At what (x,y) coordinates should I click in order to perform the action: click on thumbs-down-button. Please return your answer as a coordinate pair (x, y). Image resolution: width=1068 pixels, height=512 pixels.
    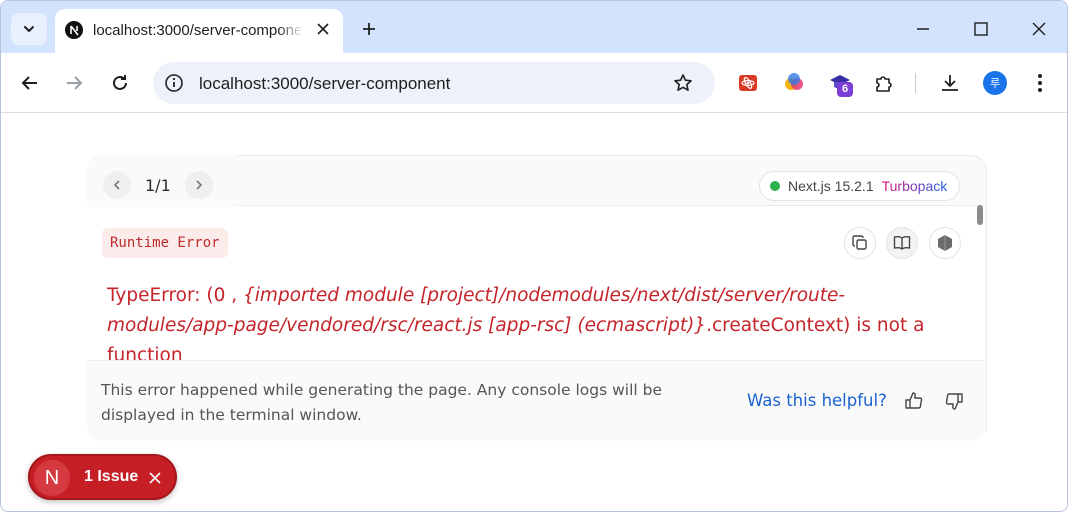
    Looking at the image, I should click on (954, 401).